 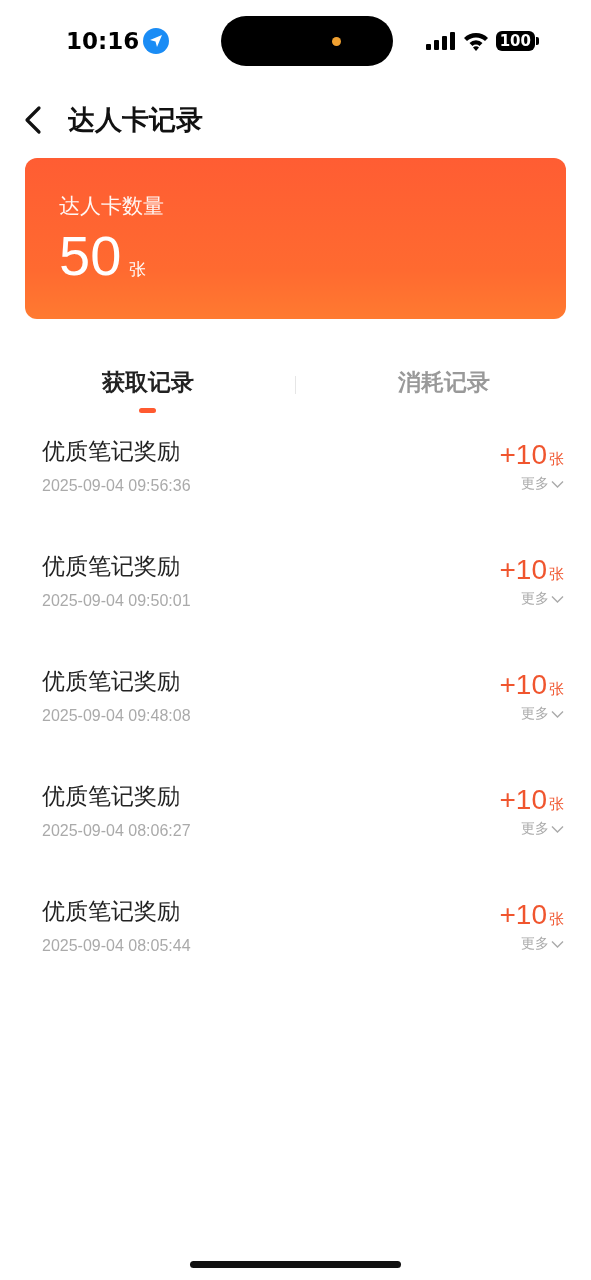 I want to click on record-time: 2025-09-04 09:50:01, so click(x=116, y=601).